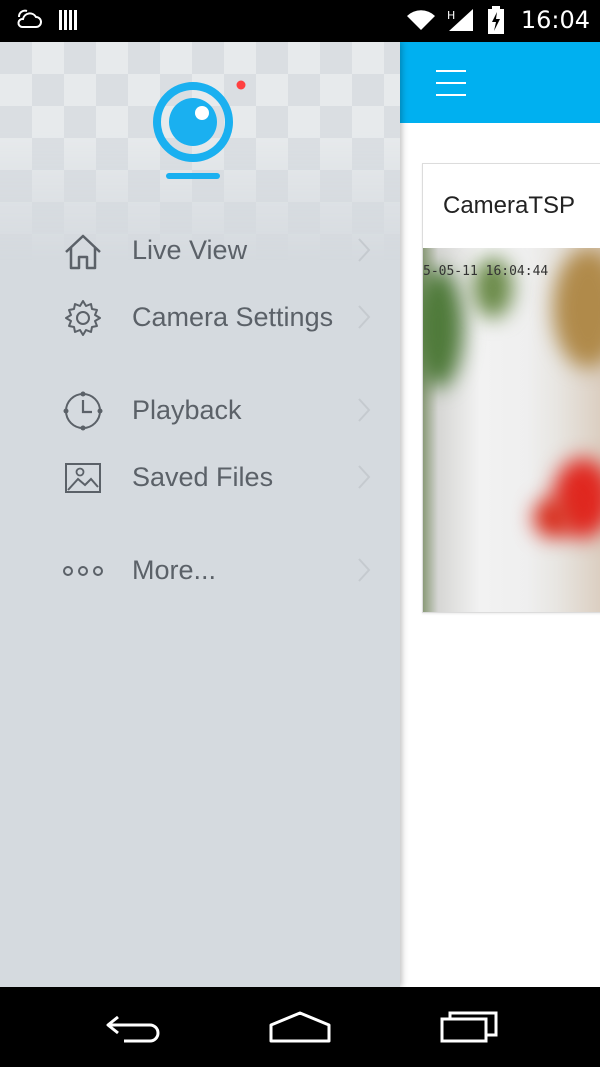 The image size is (600, 1067). I want to click on recents-icon, so click(469, 1027).